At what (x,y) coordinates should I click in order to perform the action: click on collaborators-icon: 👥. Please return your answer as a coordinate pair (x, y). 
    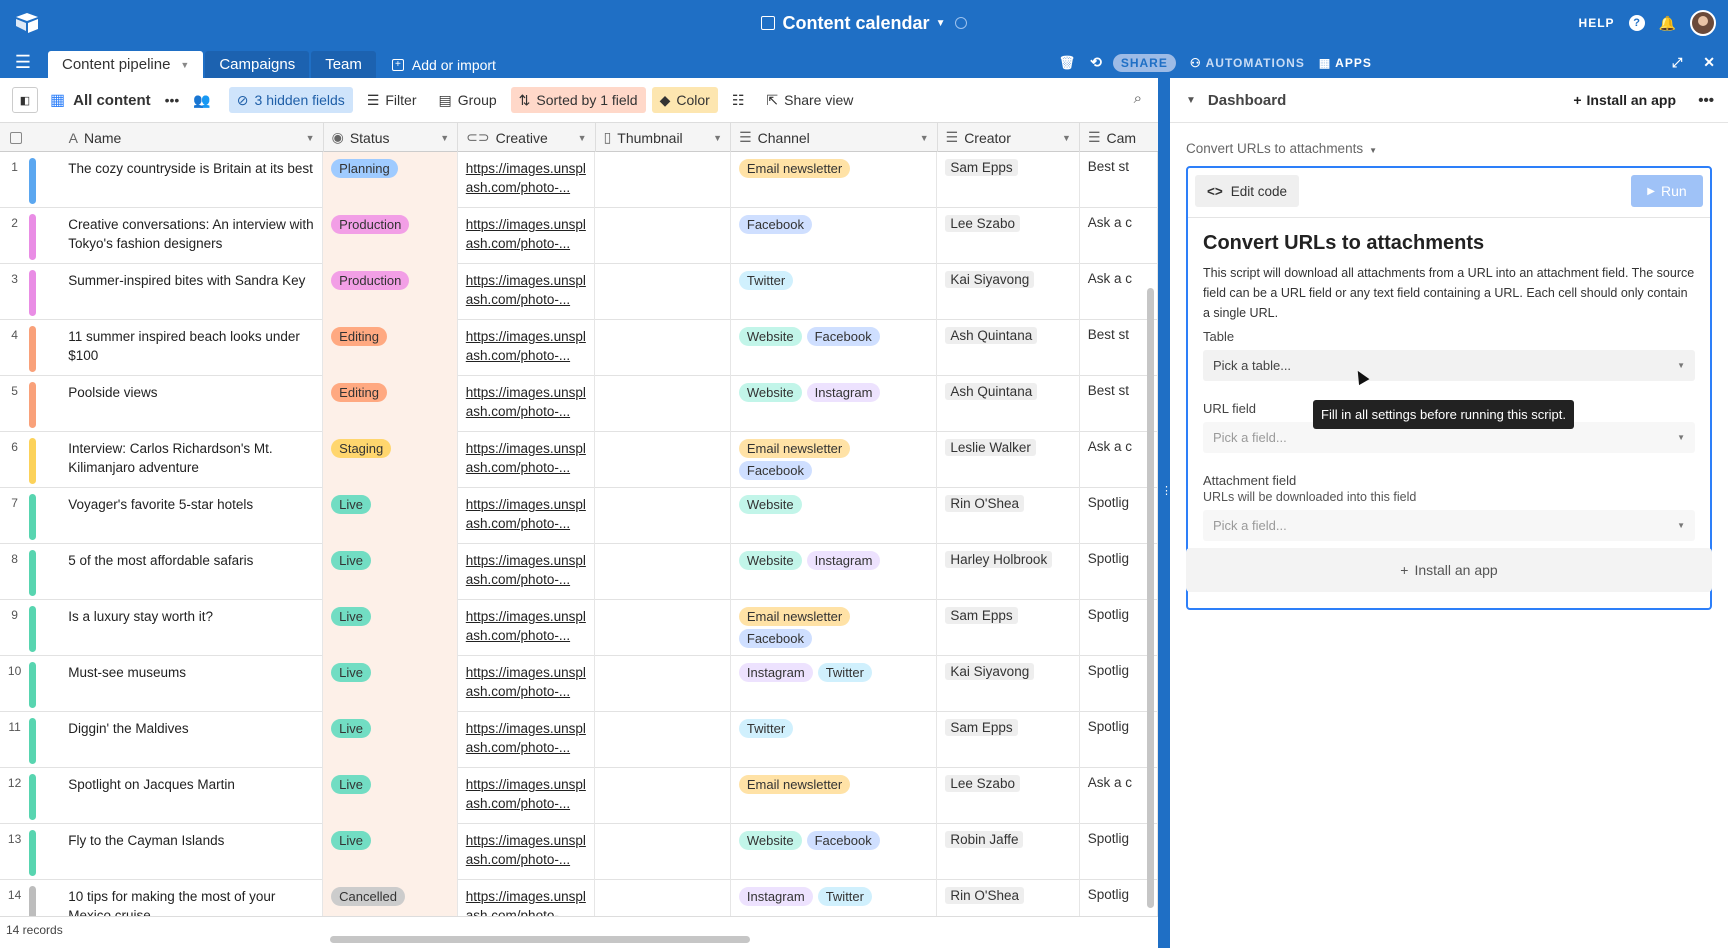
    Looking at the image, I should click on (201, 100).